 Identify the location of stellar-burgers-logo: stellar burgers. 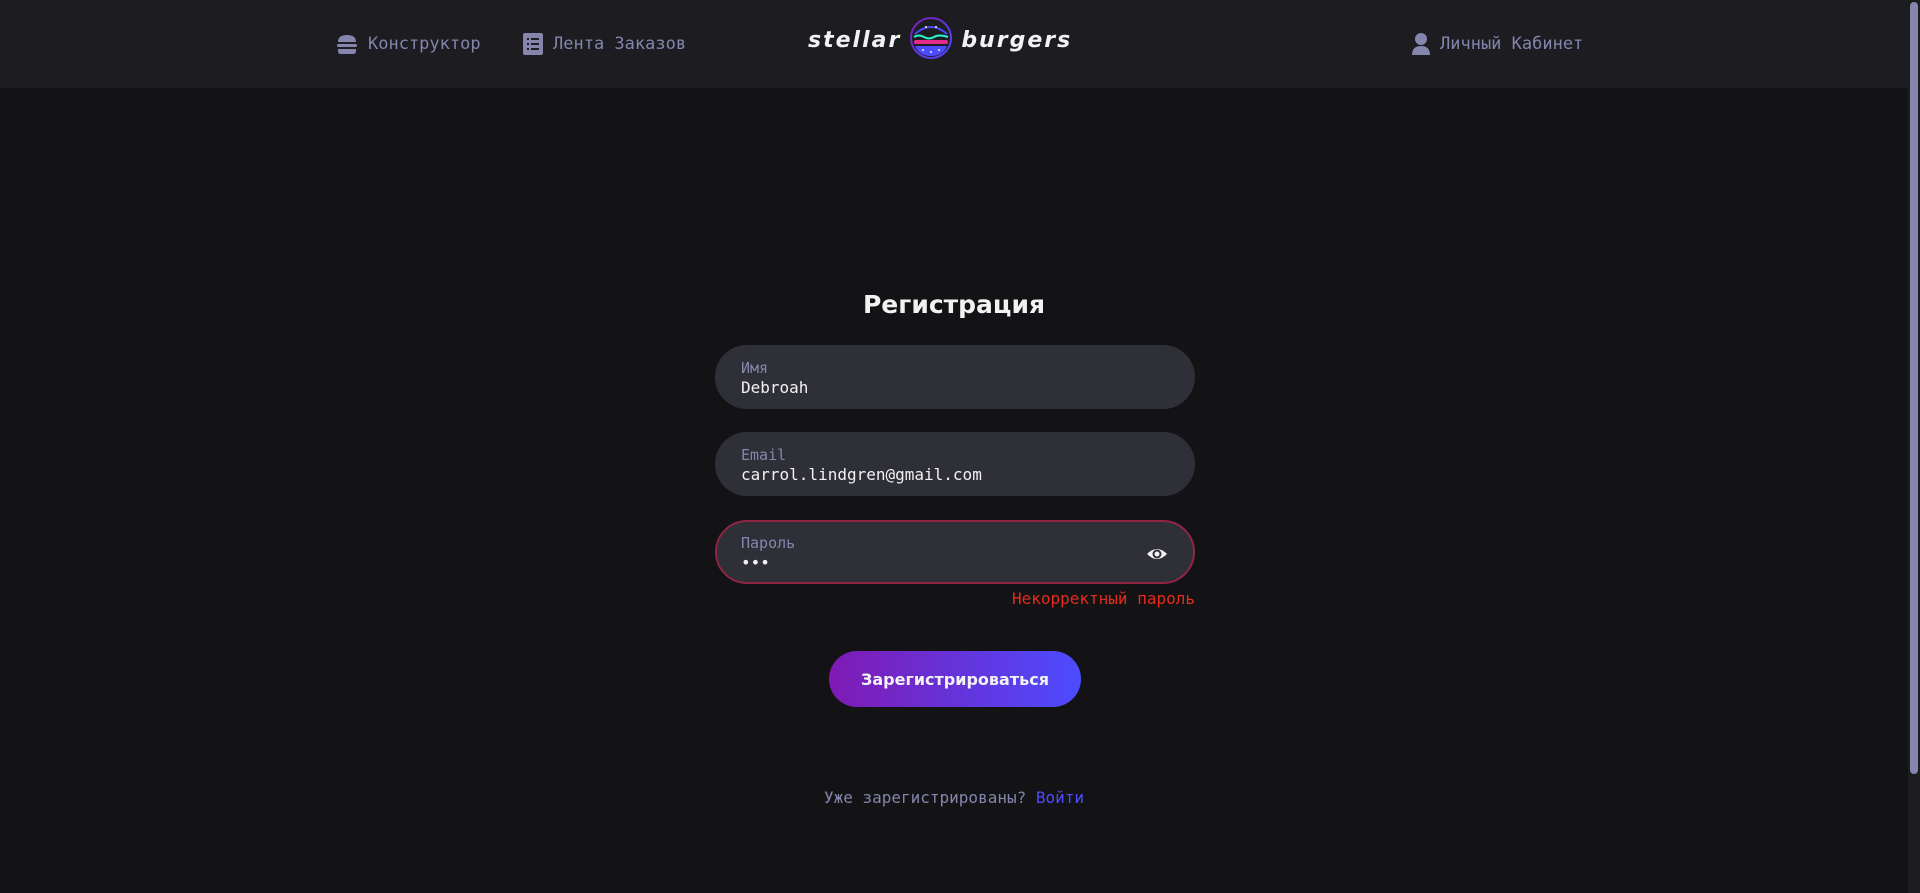
(940, 40).